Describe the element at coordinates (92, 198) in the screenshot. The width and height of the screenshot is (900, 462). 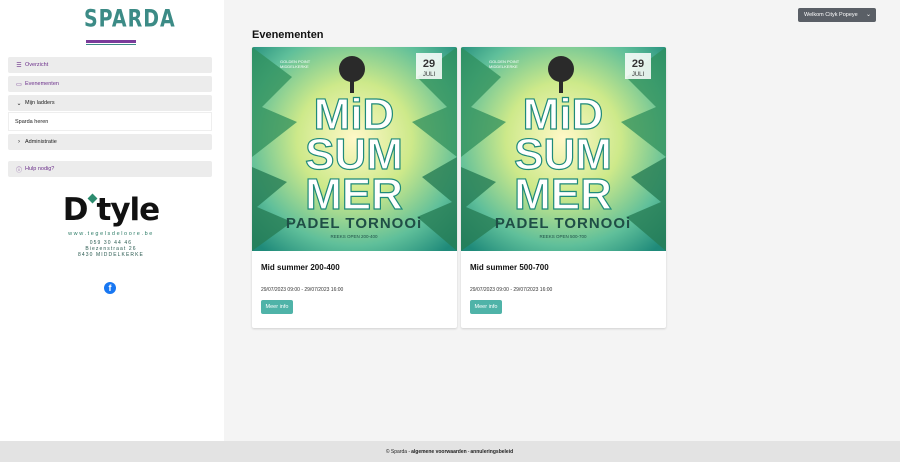
I see `dtyle-dot` at that location.